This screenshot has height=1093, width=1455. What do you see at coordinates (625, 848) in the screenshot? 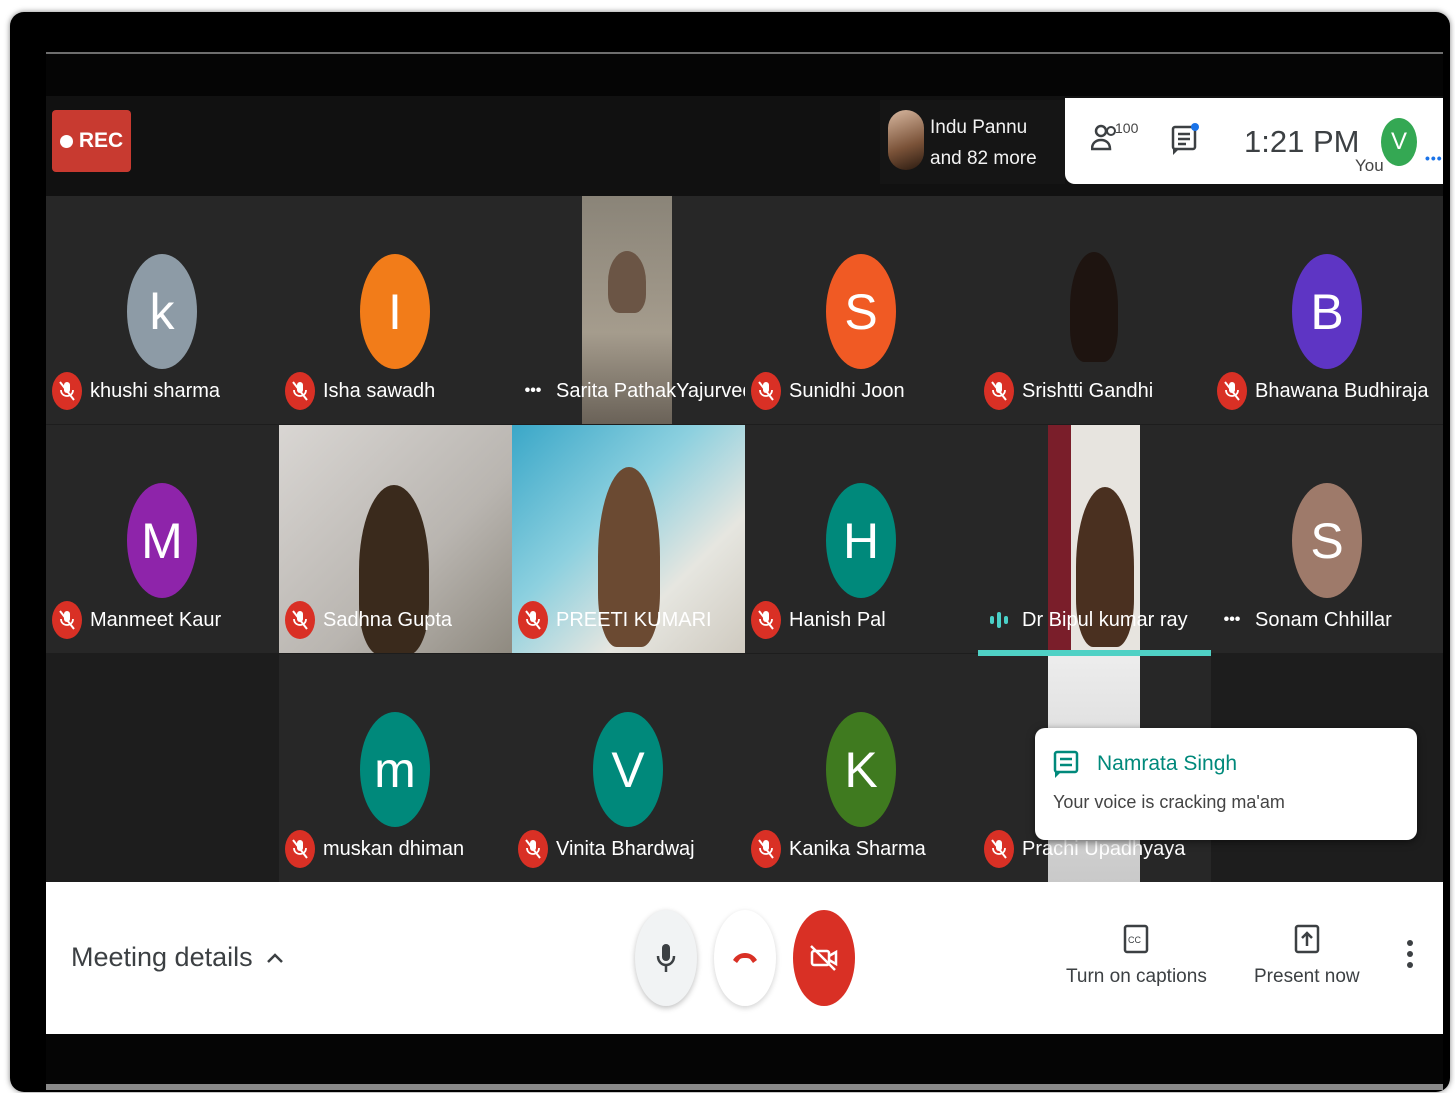
I see `participant-name: Vinita Bhardwaj` at bounding box center [625, 848].